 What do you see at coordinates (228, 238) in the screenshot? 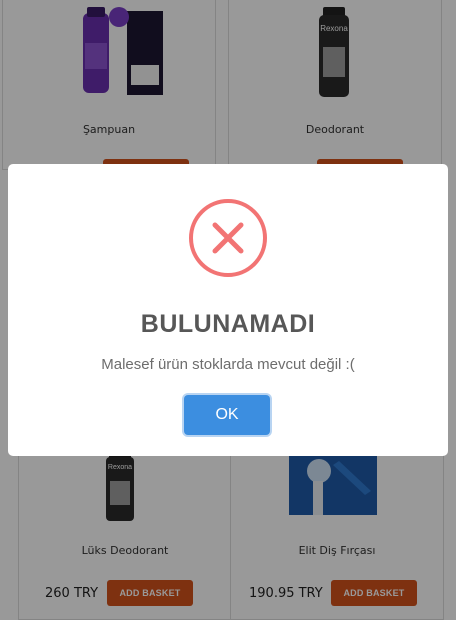
I see `error-x-icon` at bounding box center [228, 238].